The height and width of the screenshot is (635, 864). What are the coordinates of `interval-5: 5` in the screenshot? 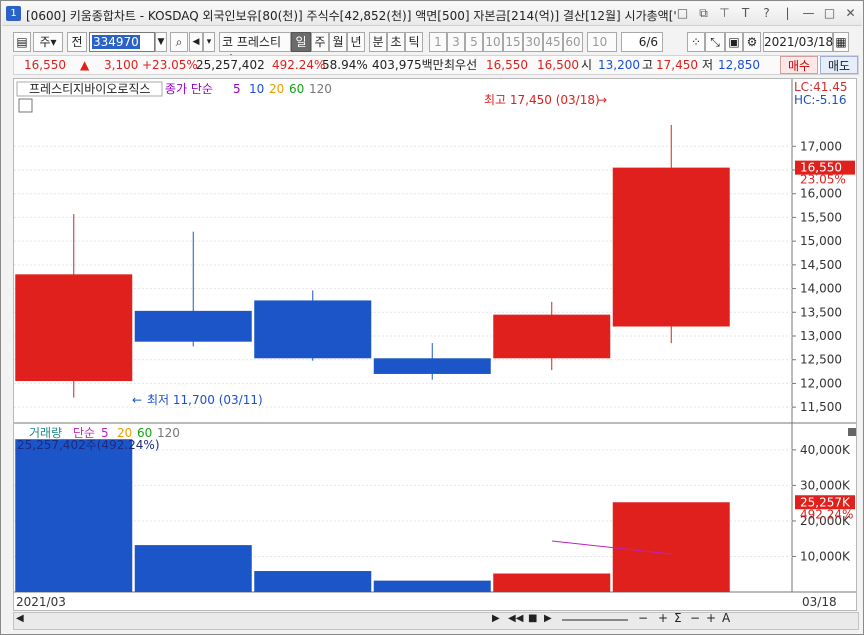 It's located at (474, 42).